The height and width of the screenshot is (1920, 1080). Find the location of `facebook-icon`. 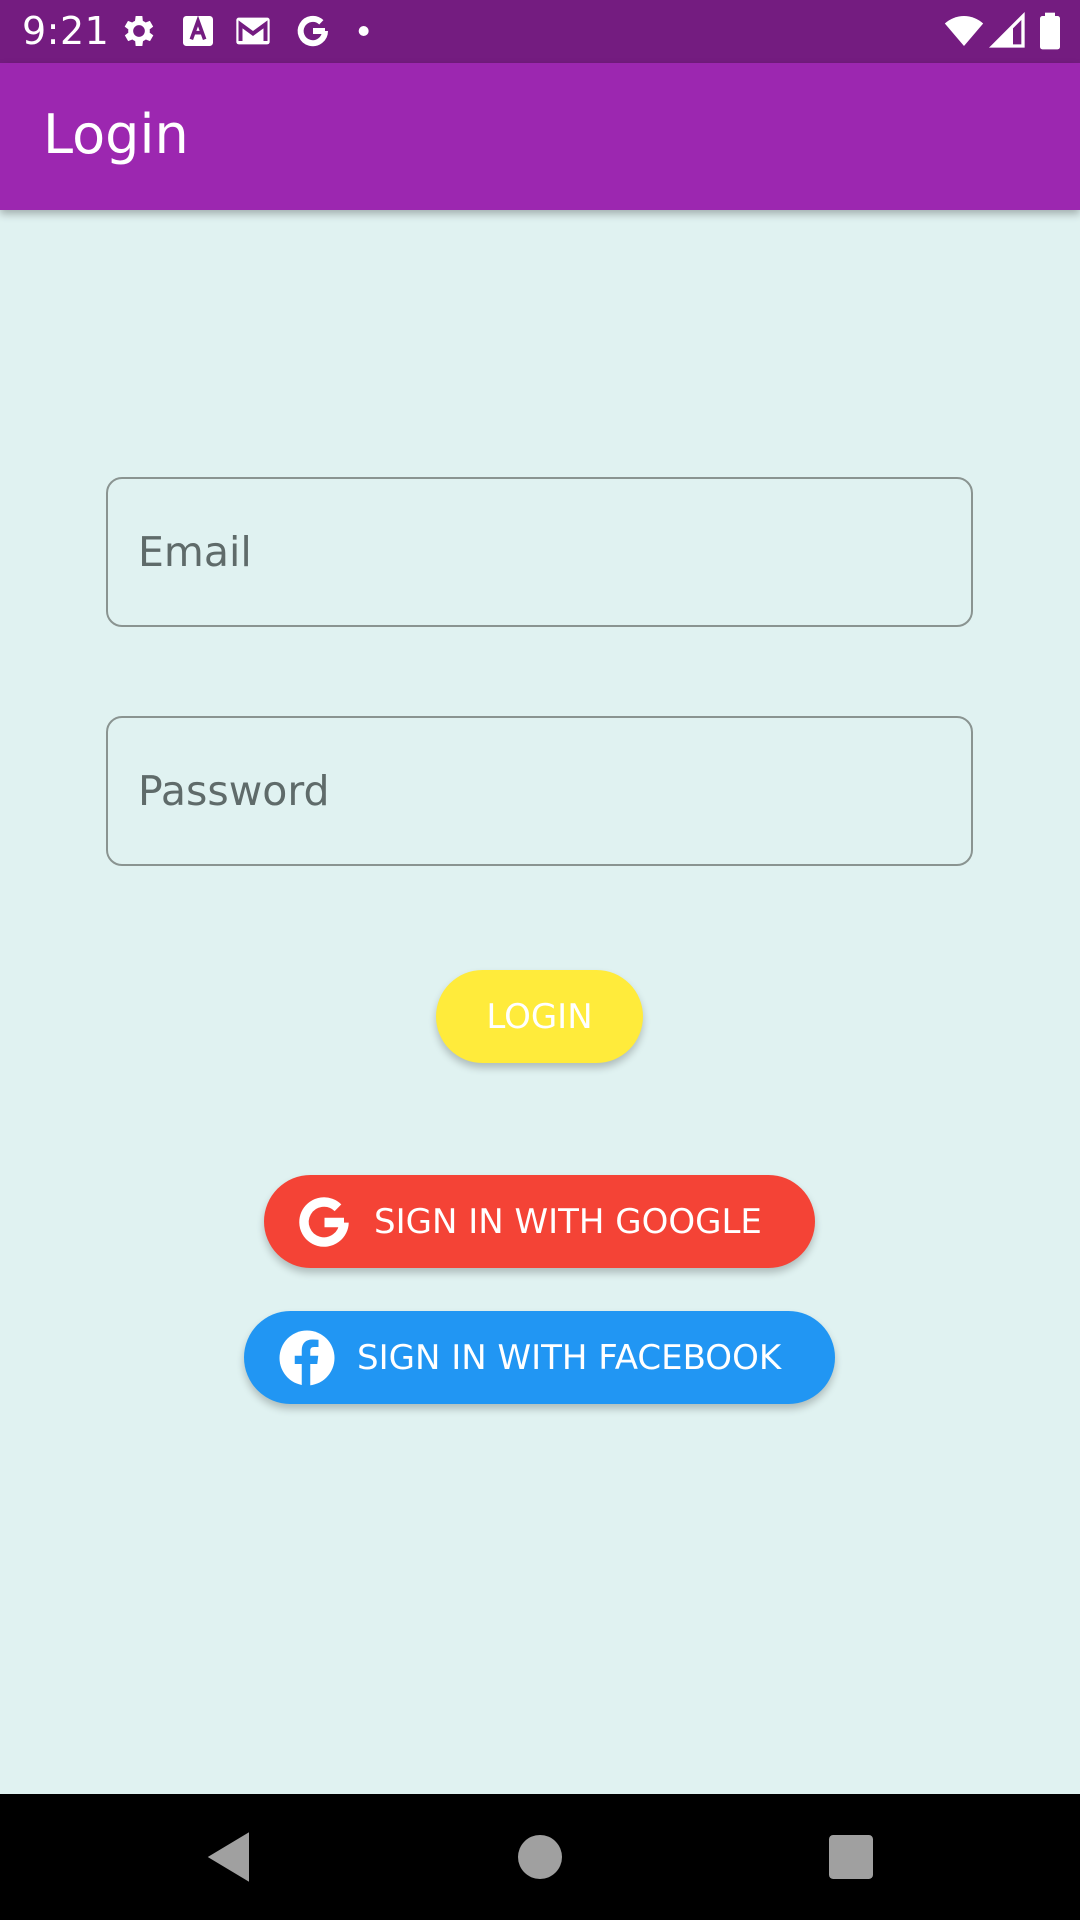

facebook-icon is located at coordinates (307, 1358).